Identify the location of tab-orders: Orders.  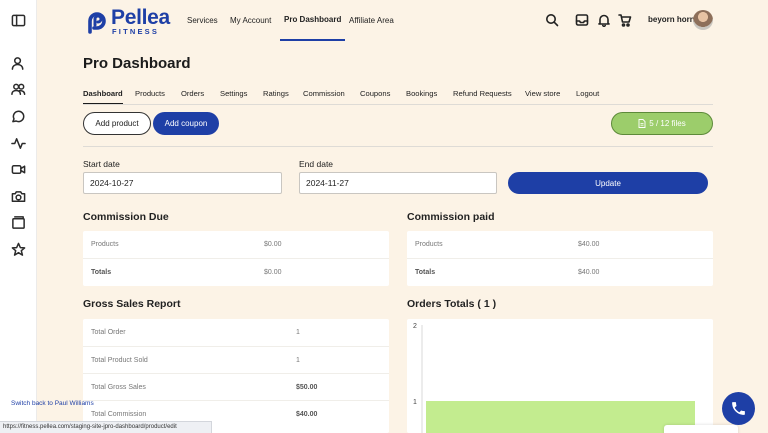
(192, 96).